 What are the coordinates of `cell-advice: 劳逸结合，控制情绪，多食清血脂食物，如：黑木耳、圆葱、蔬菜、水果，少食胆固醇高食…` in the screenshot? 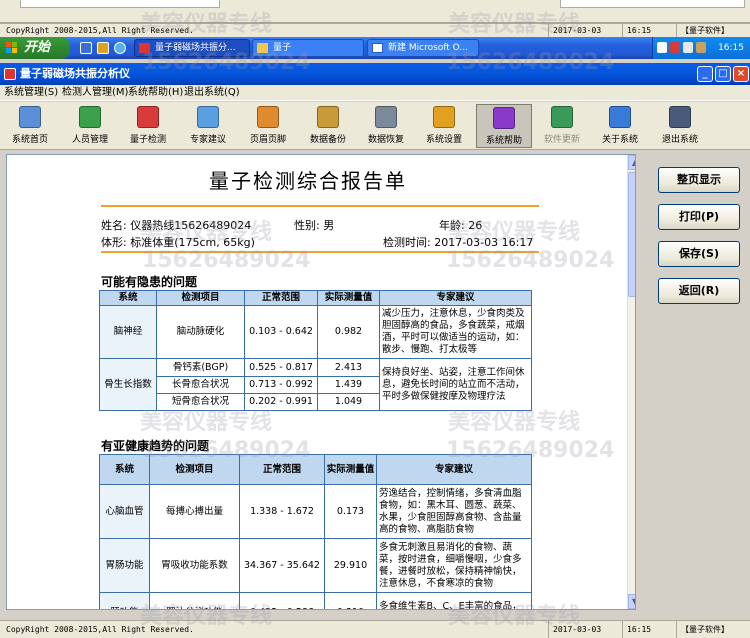 It's located at (454, 511).